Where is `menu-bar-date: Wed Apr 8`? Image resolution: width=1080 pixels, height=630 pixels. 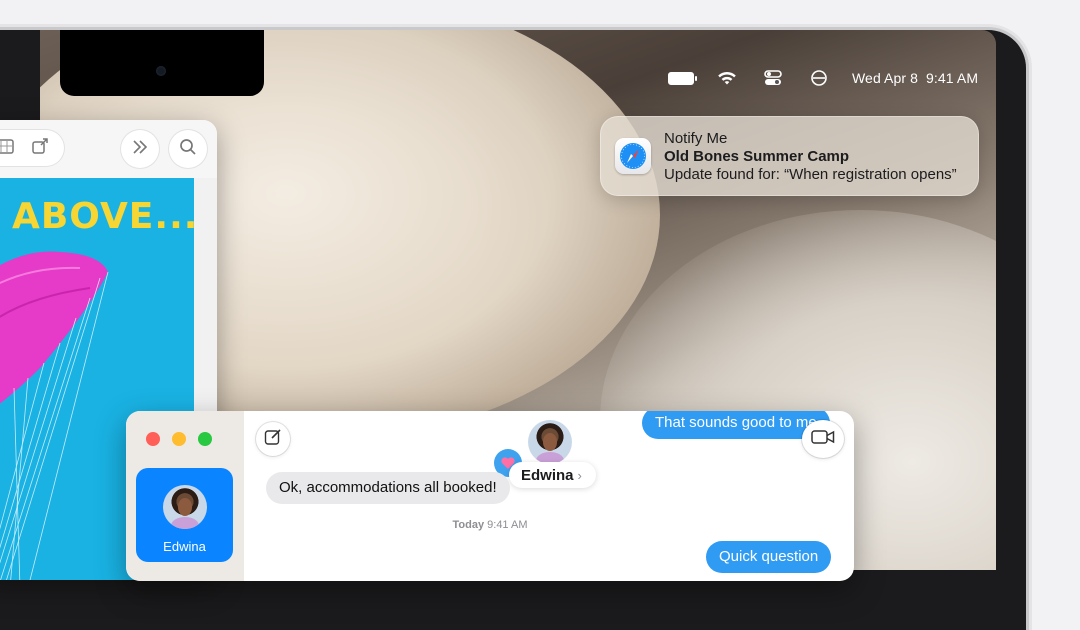 menu-bar-date: Wed Apr 8 is located at coordinates (885, 78).